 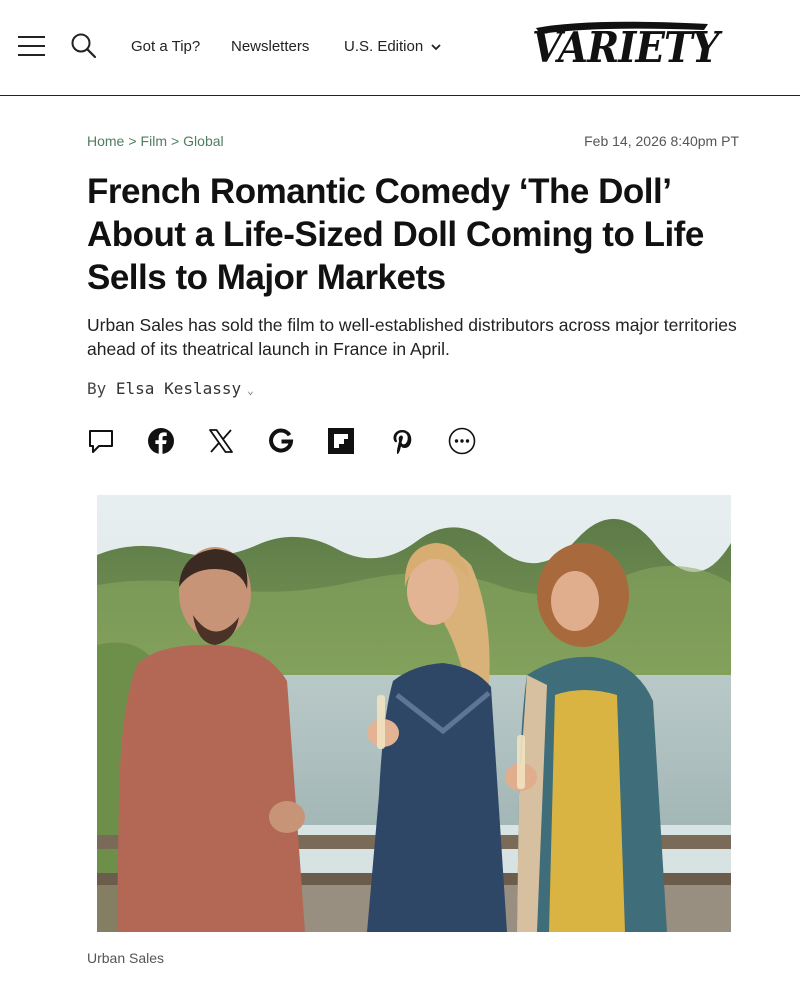 I want to click on edition-label: U.S. Edition, so click(x=384, y=46).